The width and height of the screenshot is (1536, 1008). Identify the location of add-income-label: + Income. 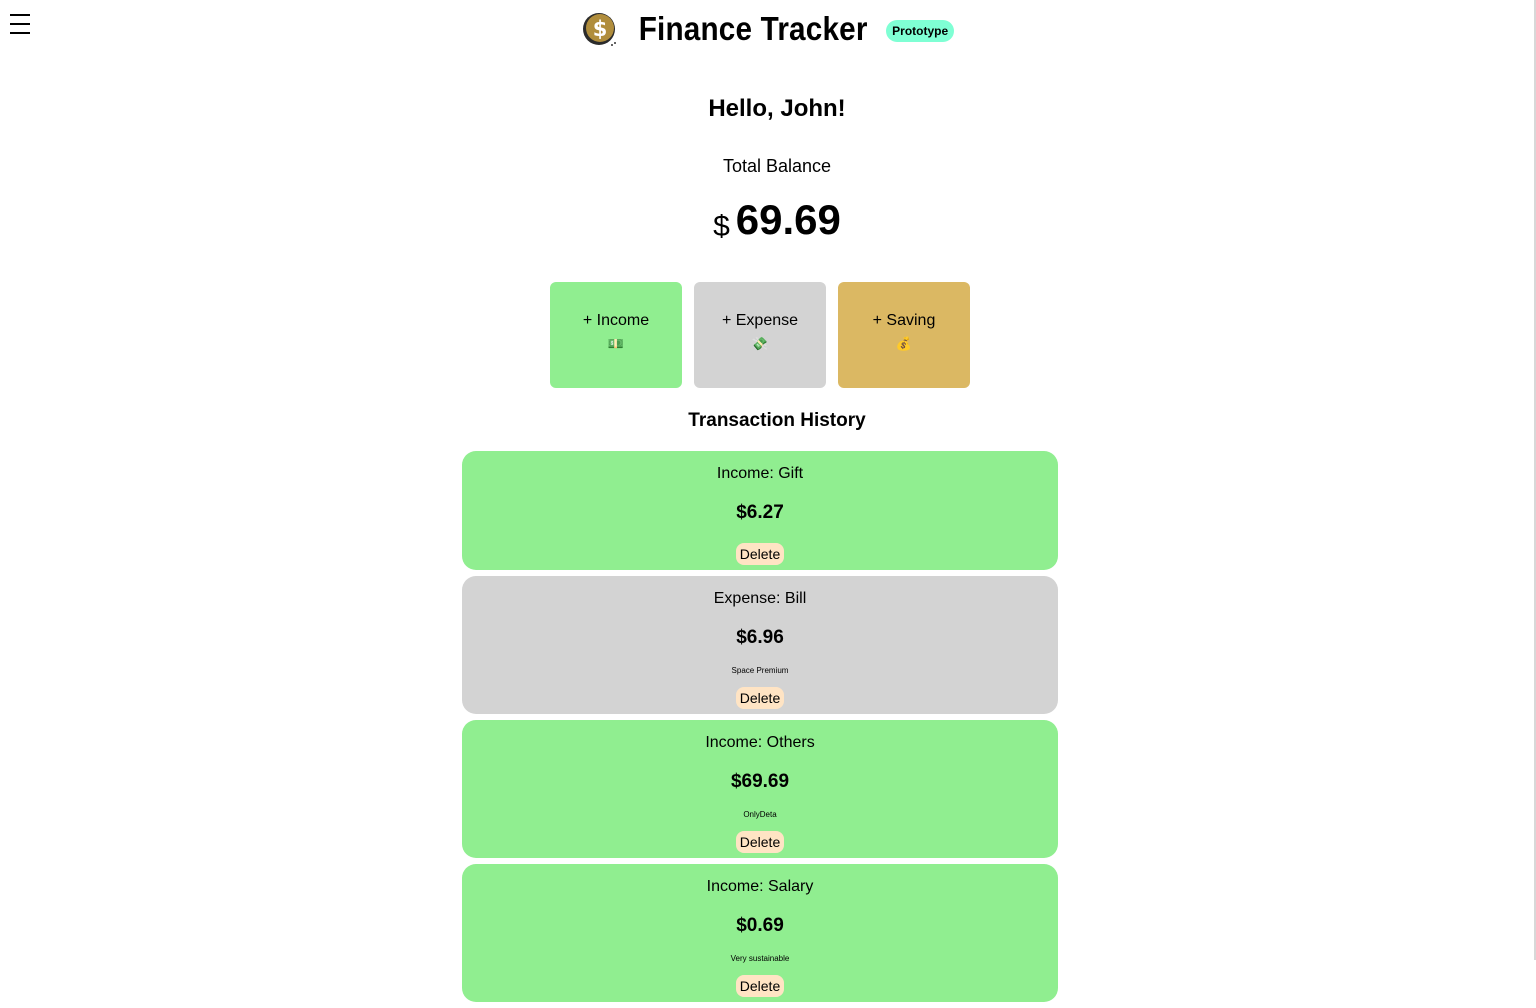
(616, 320).